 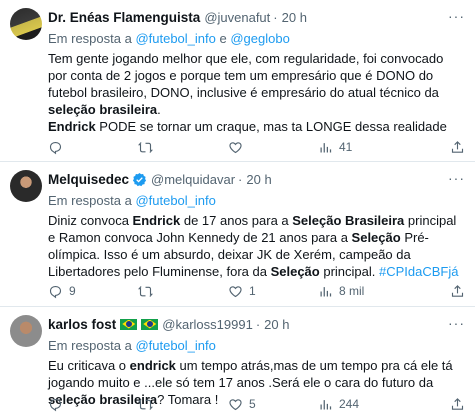 What do you see at coordinates (252, 404) in the screenshot?
I see `like-count: 5` at bounding box center [252, 404].